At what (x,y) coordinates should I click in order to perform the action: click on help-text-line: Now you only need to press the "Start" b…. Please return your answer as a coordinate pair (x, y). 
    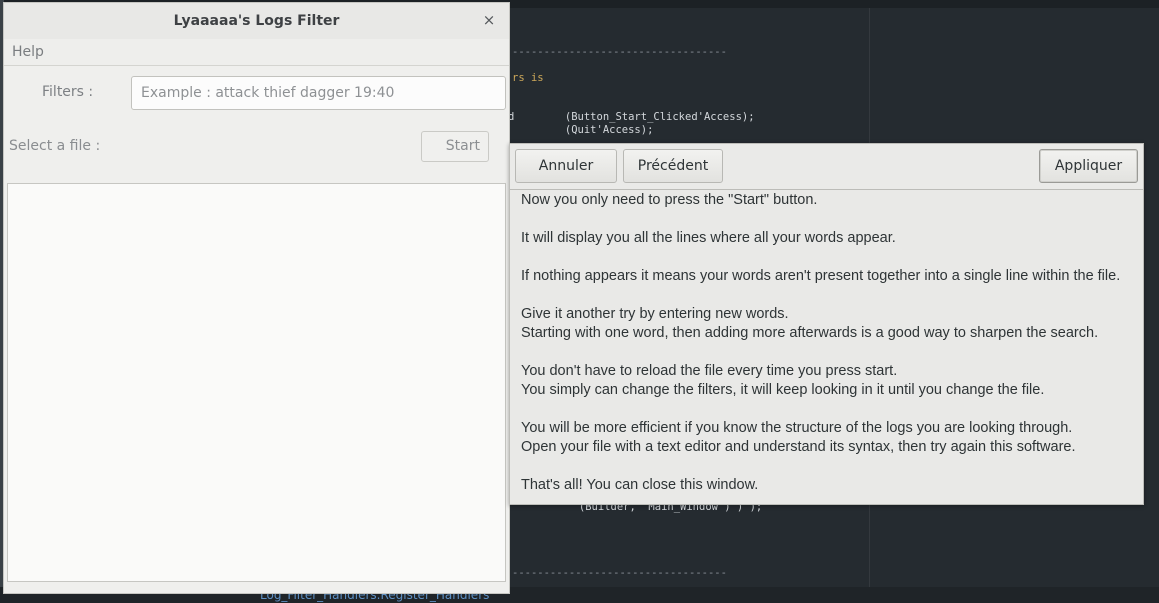
    Looking at the image, I should click on (669, 200).